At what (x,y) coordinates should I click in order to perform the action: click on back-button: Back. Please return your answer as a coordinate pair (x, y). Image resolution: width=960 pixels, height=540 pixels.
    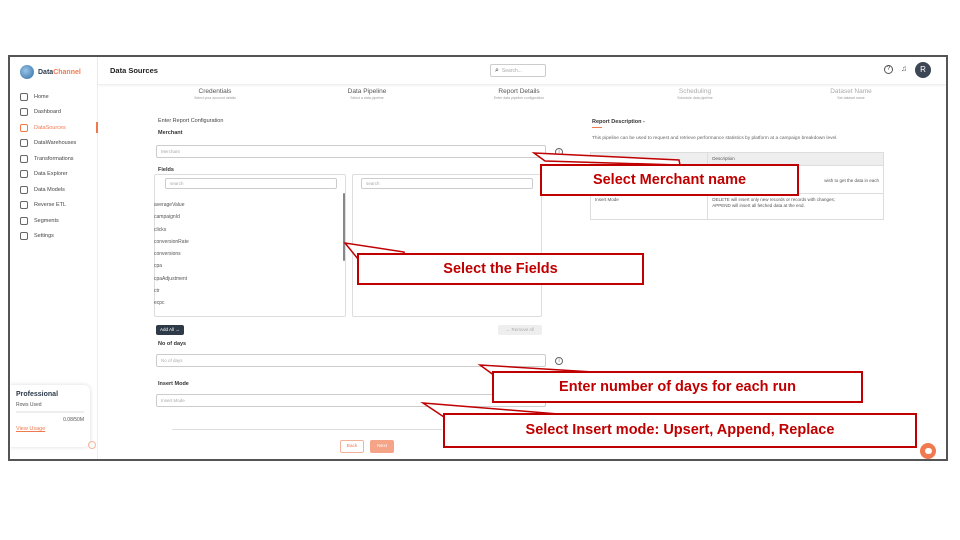
    Looking at the image, I should click on (352, 446).